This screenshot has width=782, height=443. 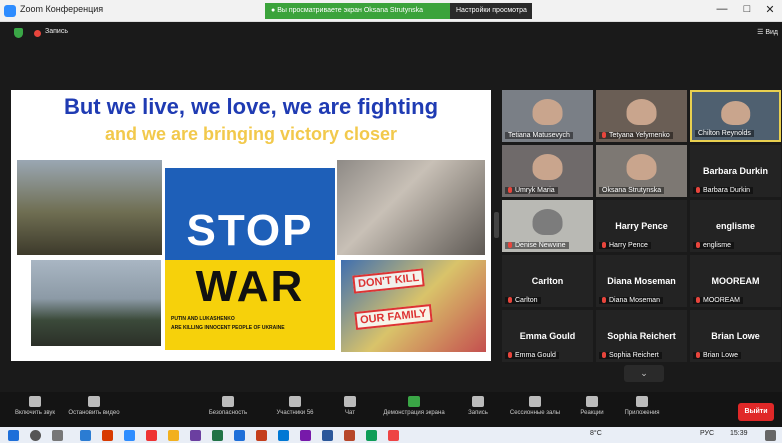 I want to click on participant-tile: MOOREAM MOOREAM, so click(x=735, y=281).